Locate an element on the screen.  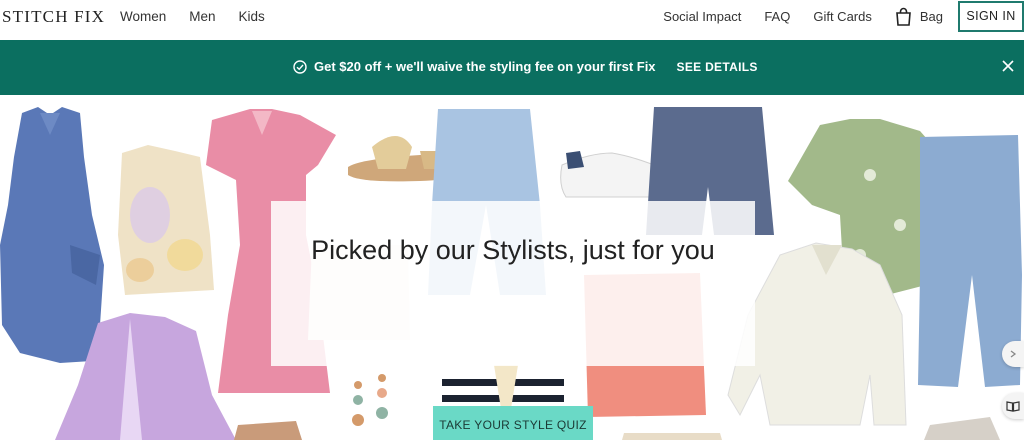
earrings is located at coordinates (370, 400).